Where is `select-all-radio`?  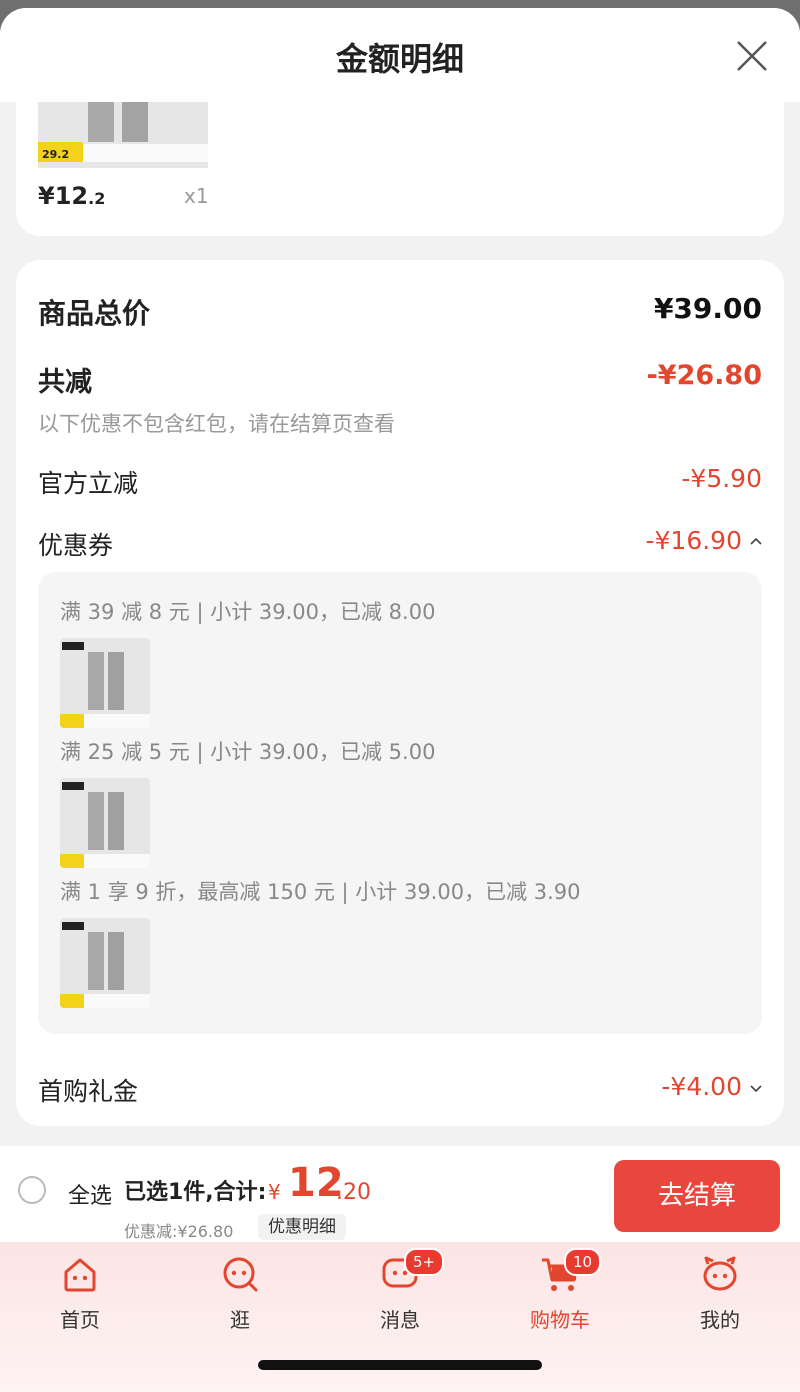
select-all-radio is located at coordinates (32, 1190).